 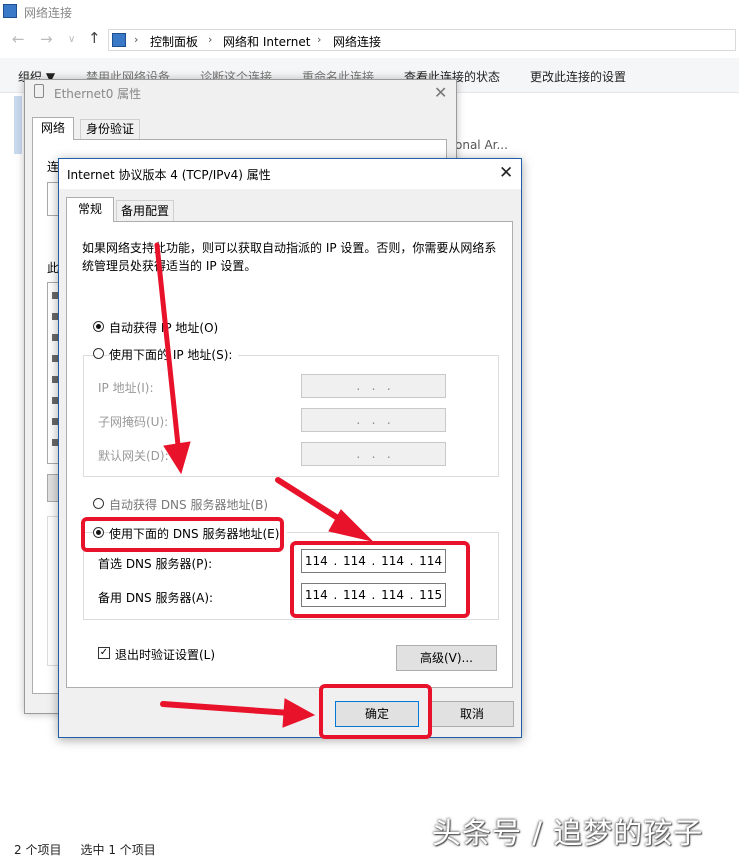 I want to click on arrow-down-shaft, so click(x=167, y=345).